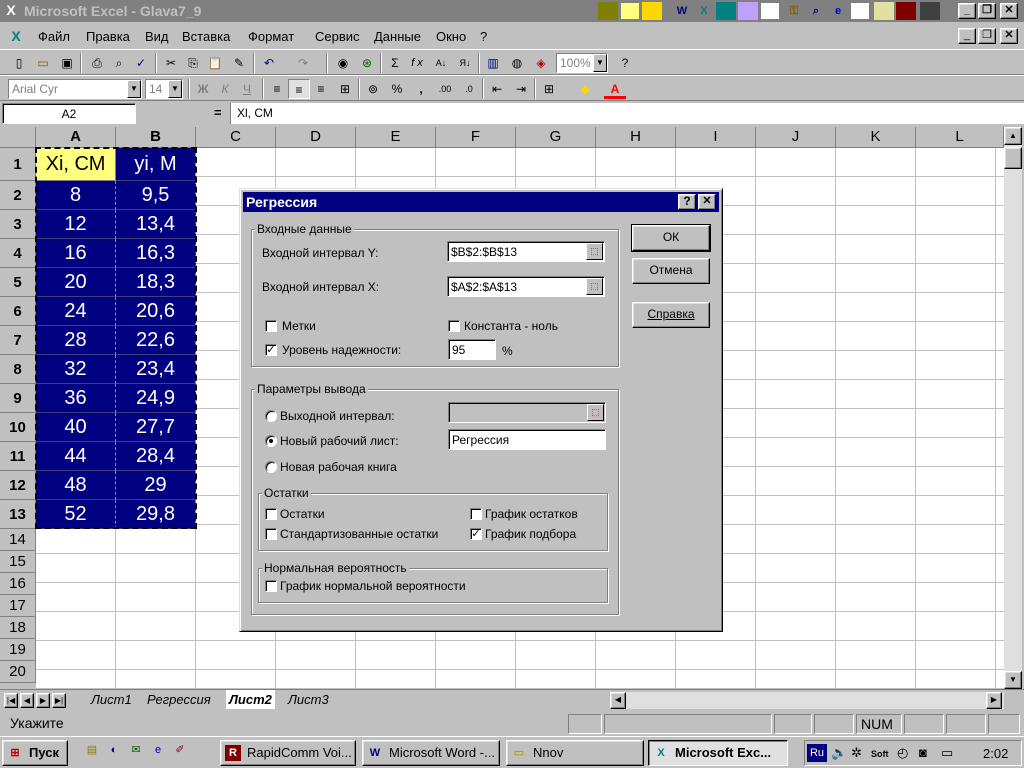 The width and height of the screenshot is (1024, 768). I want to click on sort-ascending-icon: A↓, so click(441, 63).